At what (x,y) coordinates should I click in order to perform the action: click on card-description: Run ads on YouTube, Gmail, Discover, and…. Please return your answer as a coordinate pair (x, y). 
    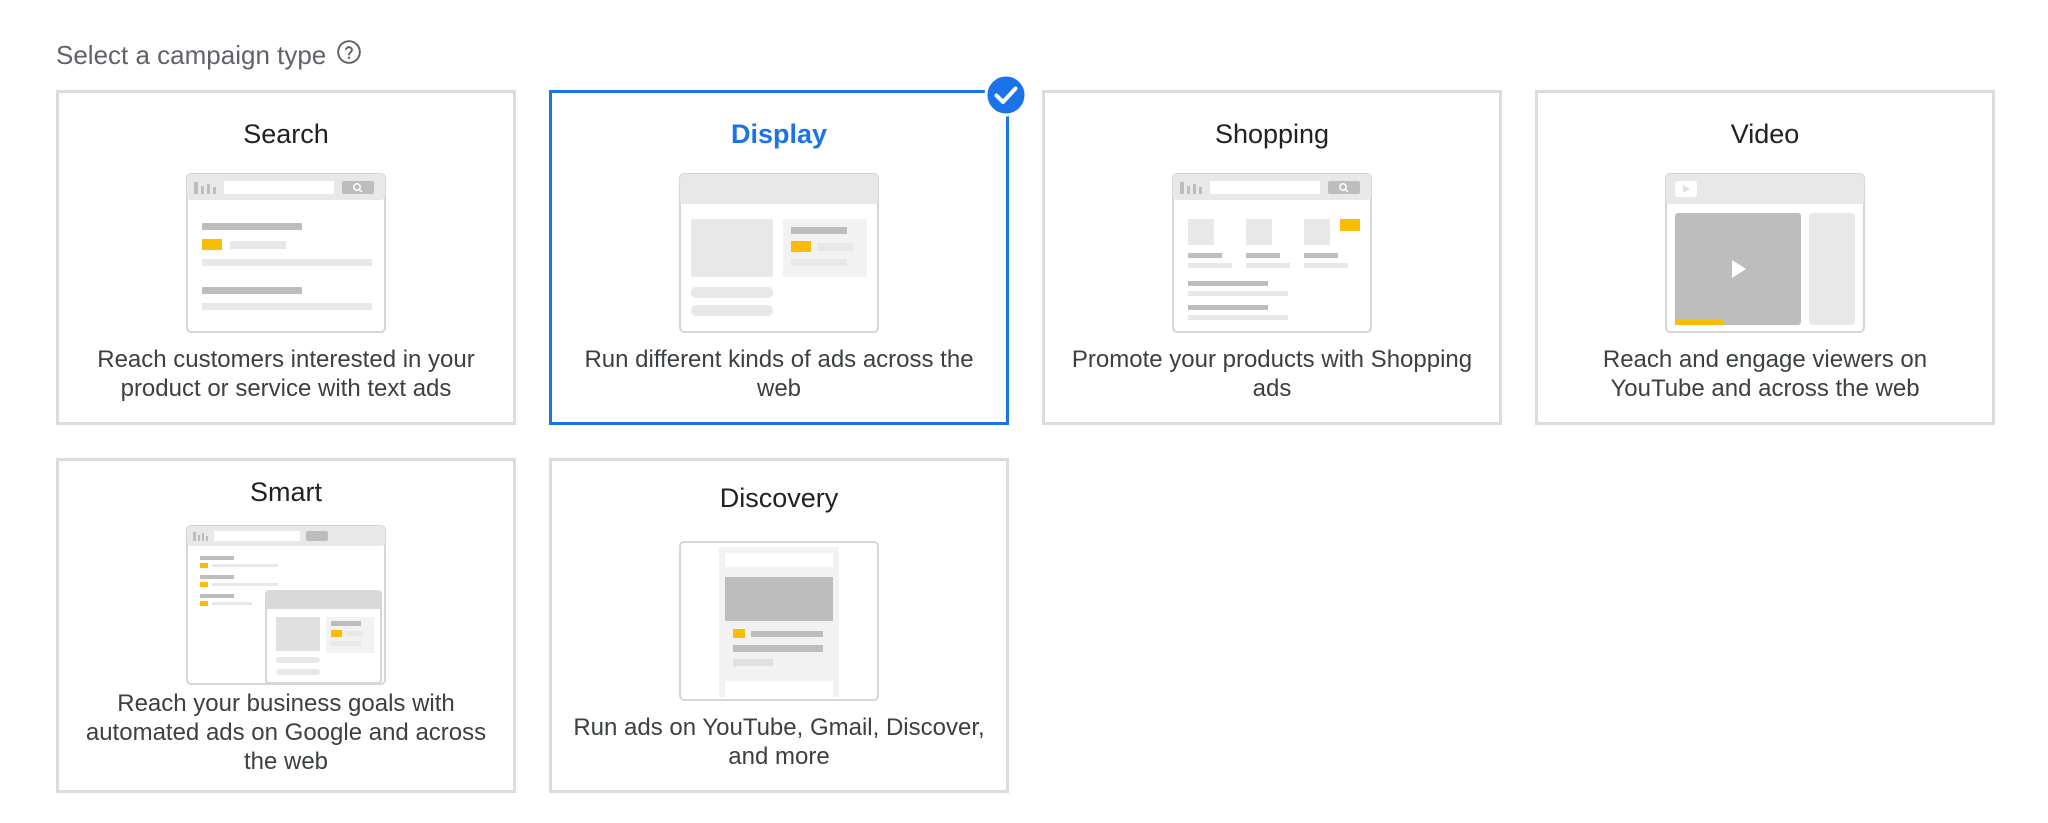
    Looking at the image, I should click on (779, 742).